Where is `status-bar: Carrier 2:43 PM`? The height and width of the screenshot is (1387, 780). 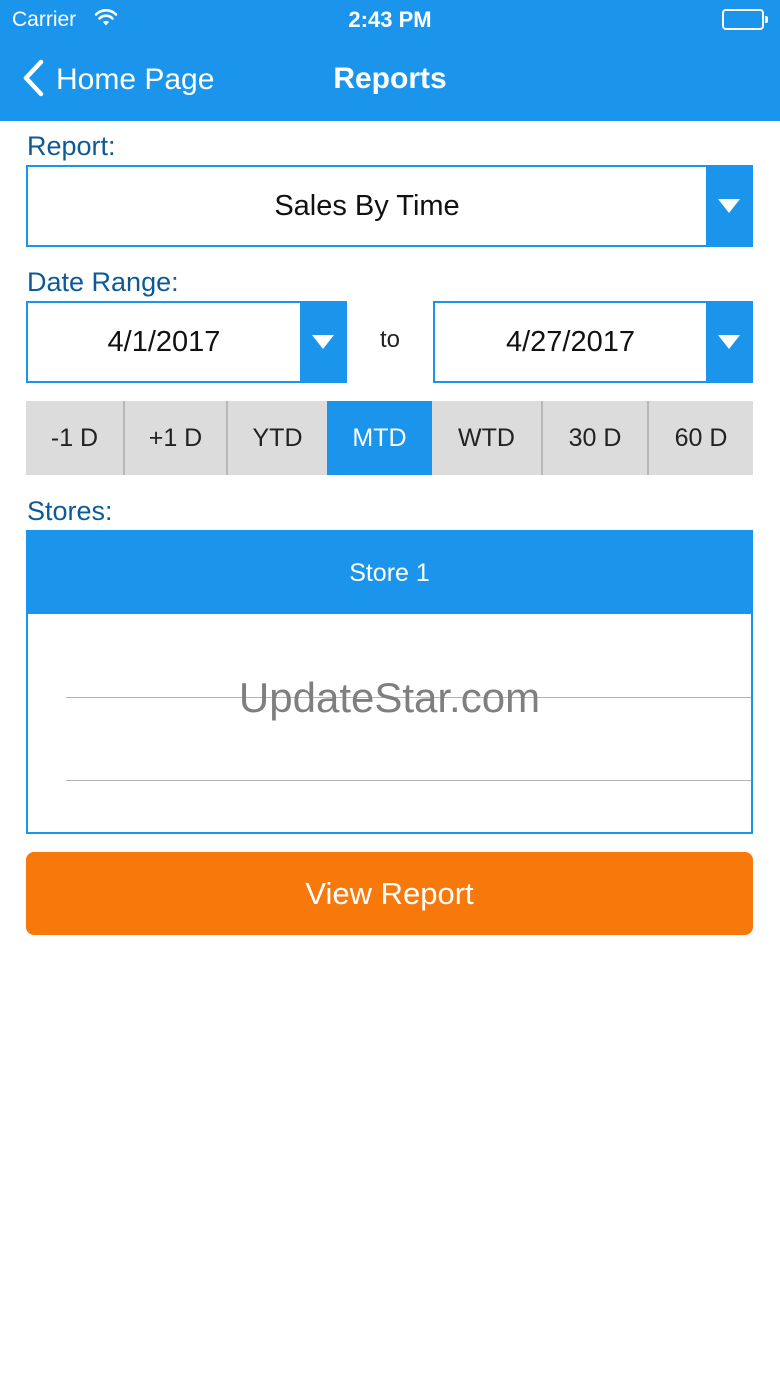
status-bar: Carrier 2:43 PM is located at coordinates (390, 20).